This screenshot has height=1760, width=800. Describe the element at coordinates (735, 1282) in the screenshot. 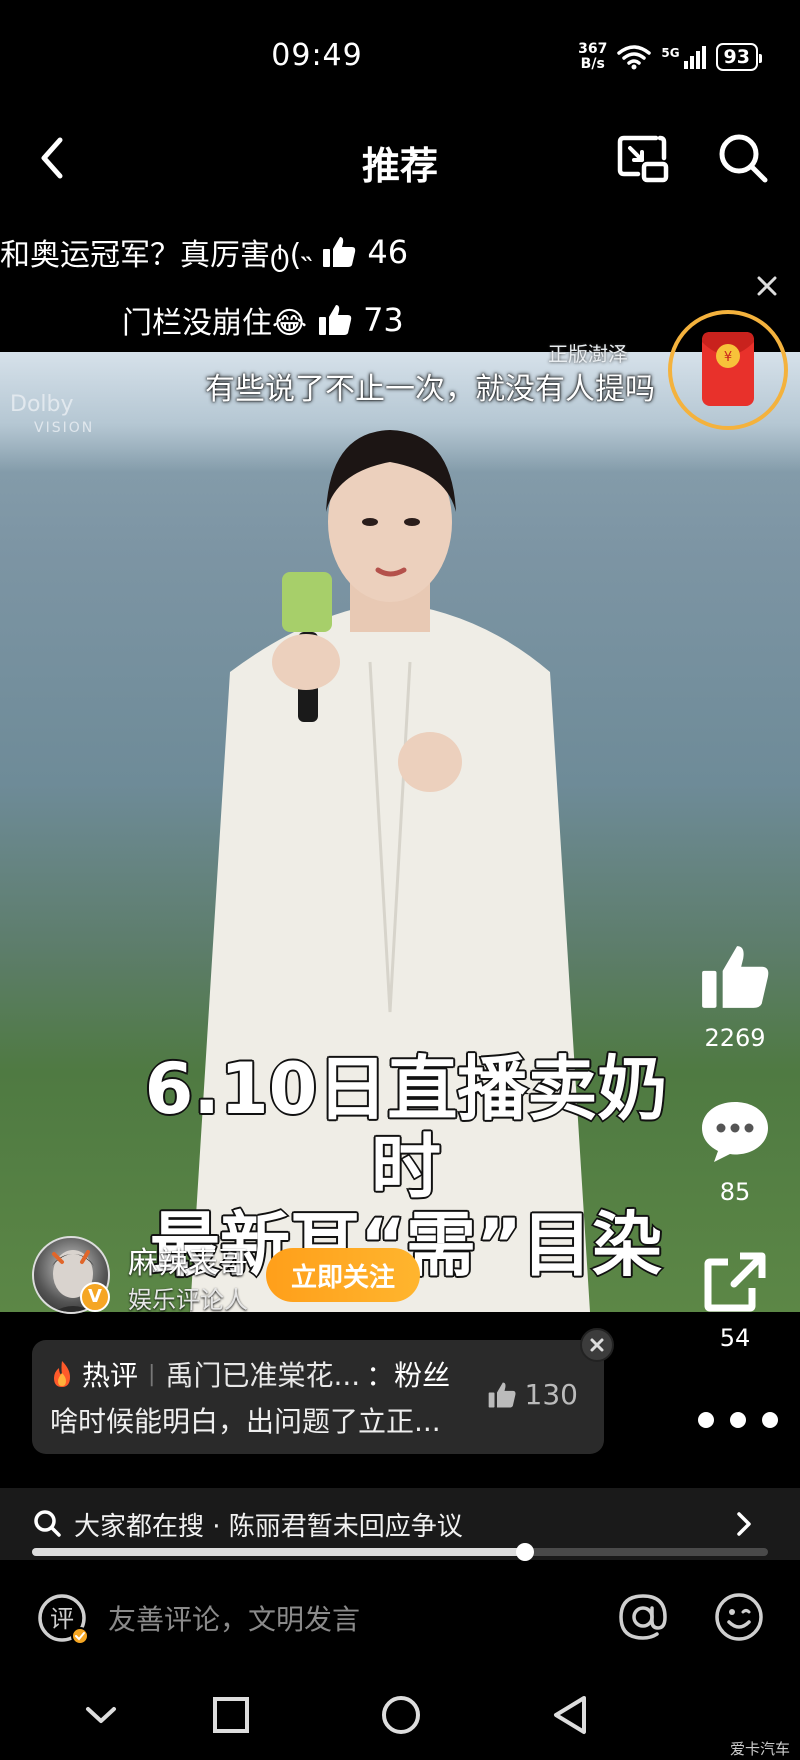

I see `share-icon` at that location.